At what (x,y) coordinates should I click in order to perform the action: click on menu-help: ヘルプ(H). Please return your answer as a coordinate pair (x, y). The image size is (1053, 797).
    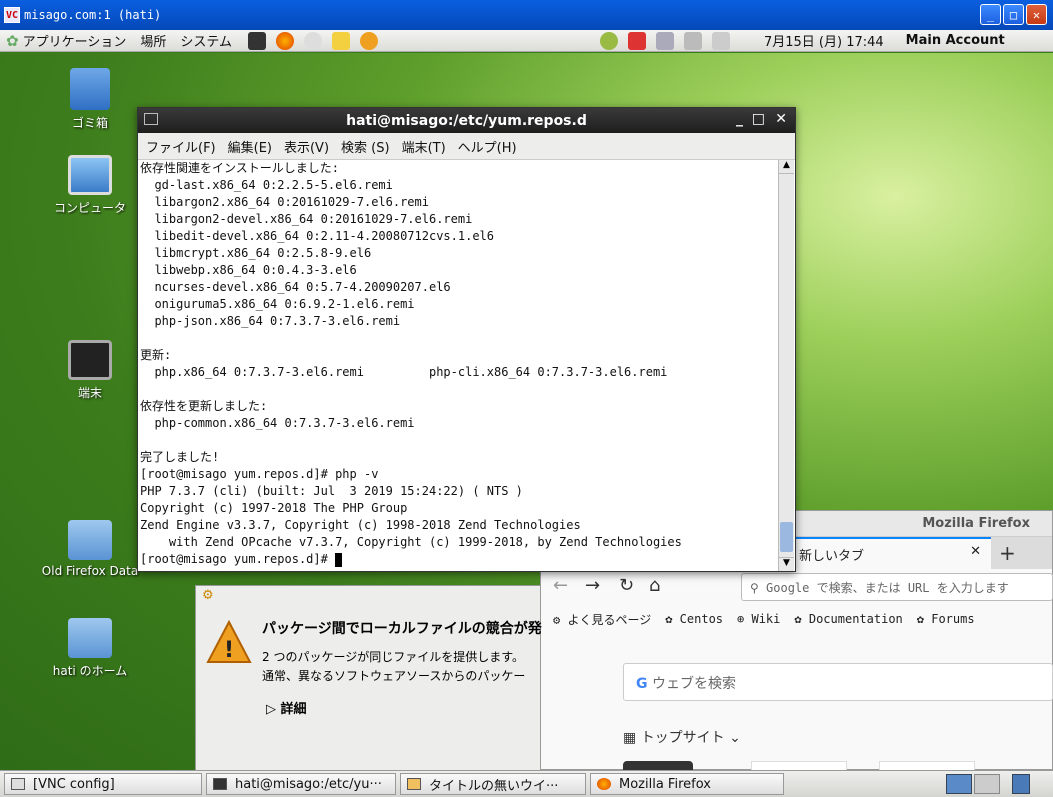
    Looking at the image, I should click on (487, 146).